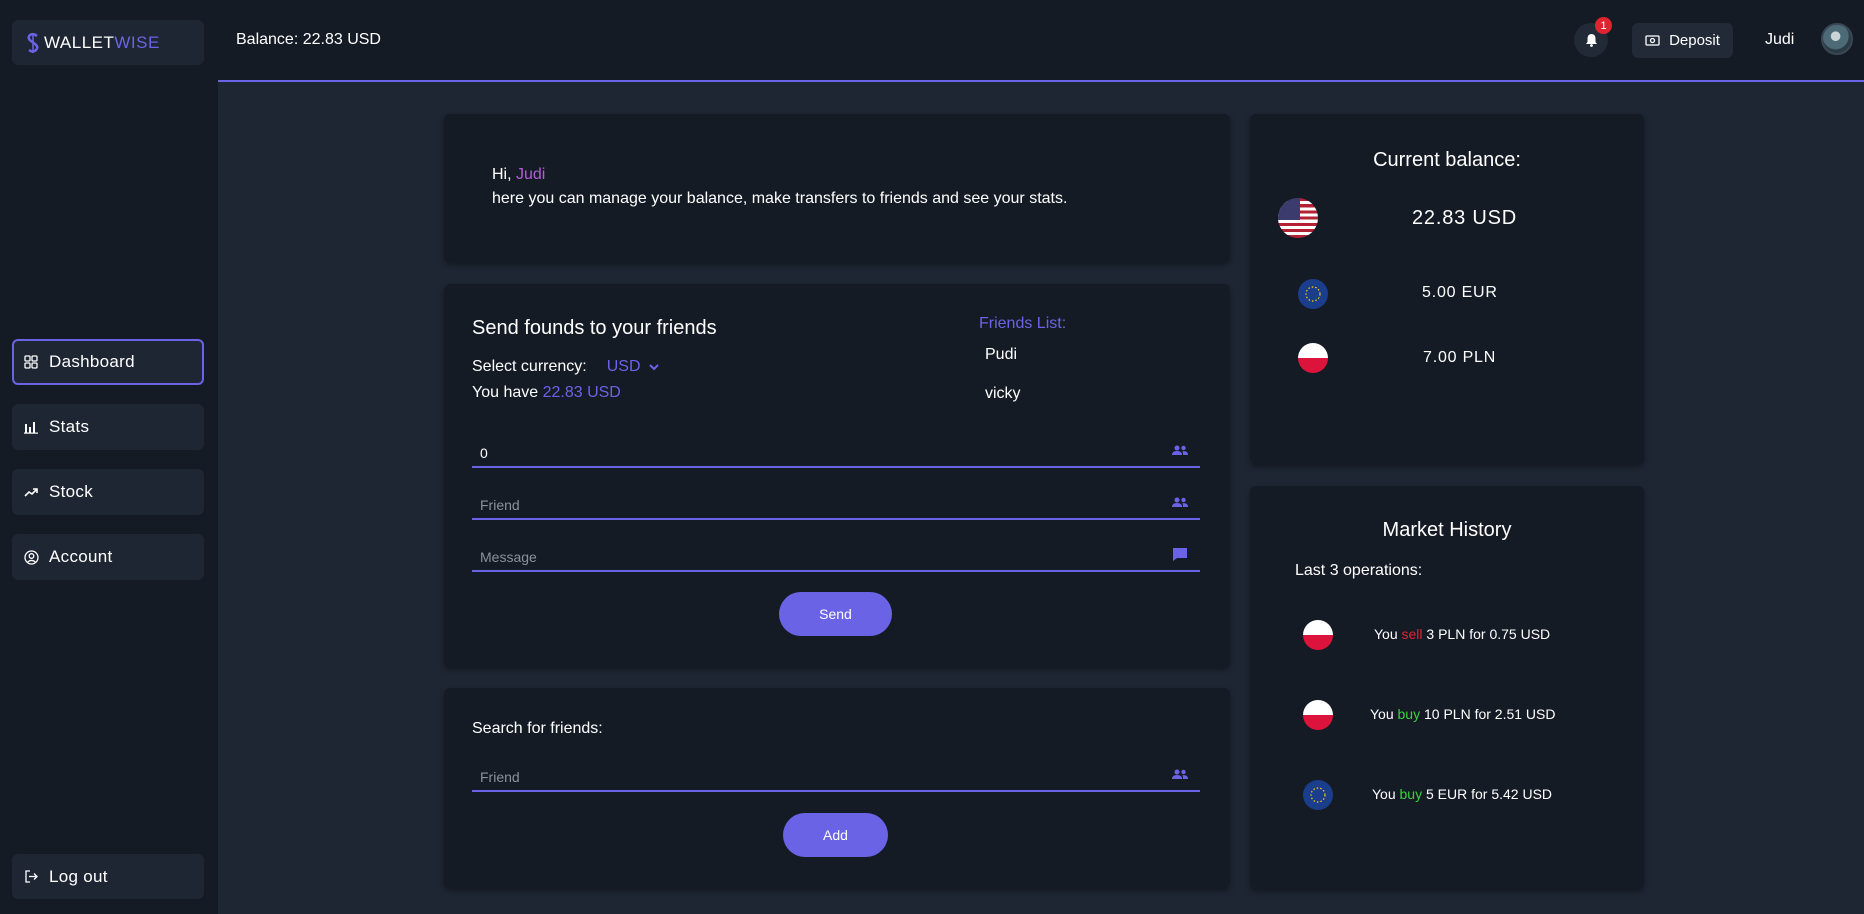  I want to click on notification-badge: 1, so click(1603, 25).